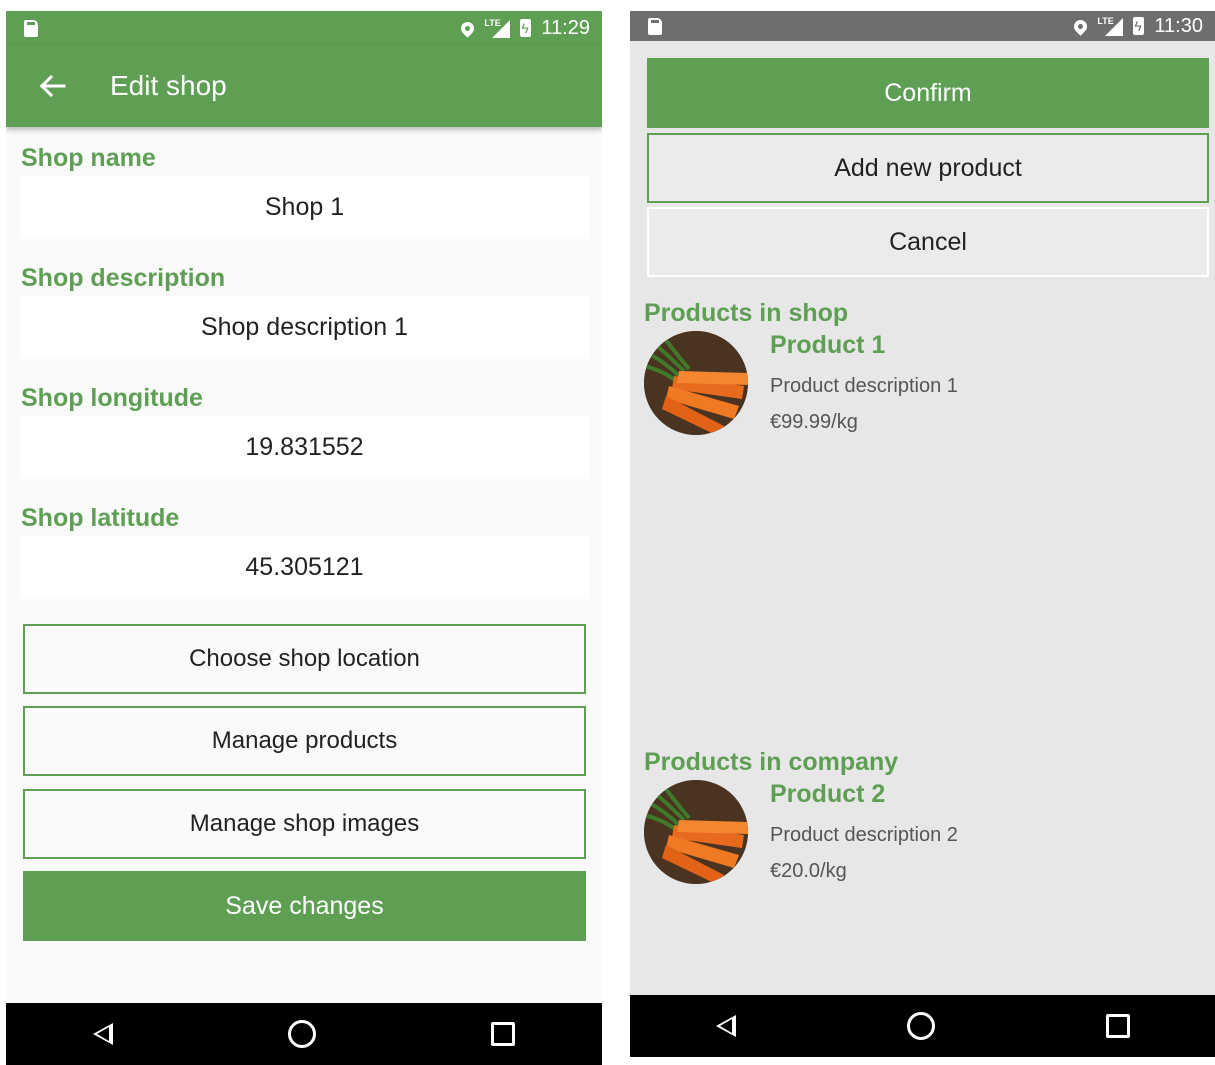  I want to click on status-bar: LTE 11:30, so click(922, 26).